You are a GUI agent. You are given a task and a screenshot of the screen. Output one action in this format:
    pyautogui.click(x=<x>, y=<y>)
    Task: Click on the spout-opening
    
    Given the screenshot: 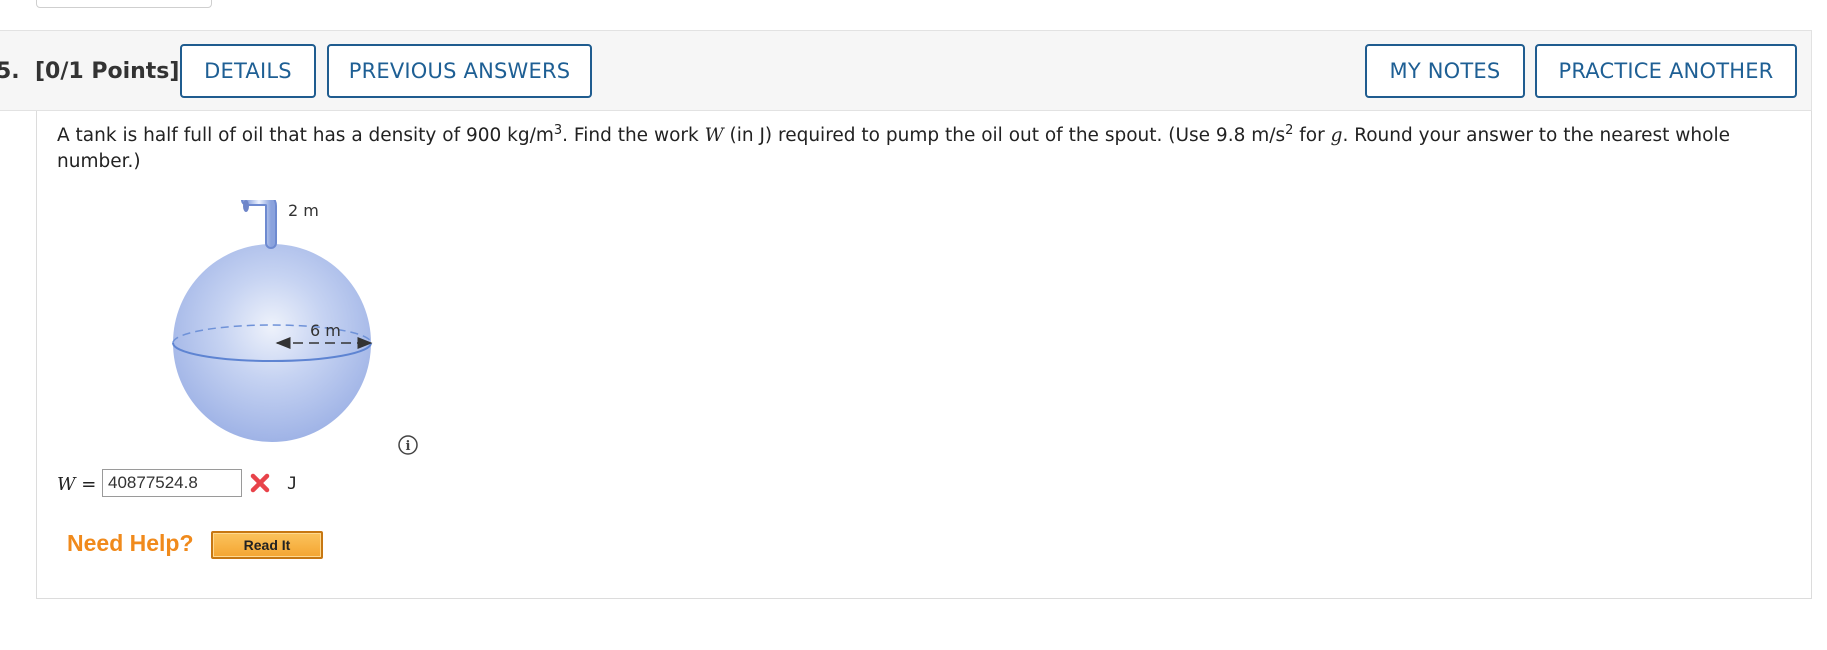 What is the action you would take?
    pyautogui.click(x=246, y=206)
    